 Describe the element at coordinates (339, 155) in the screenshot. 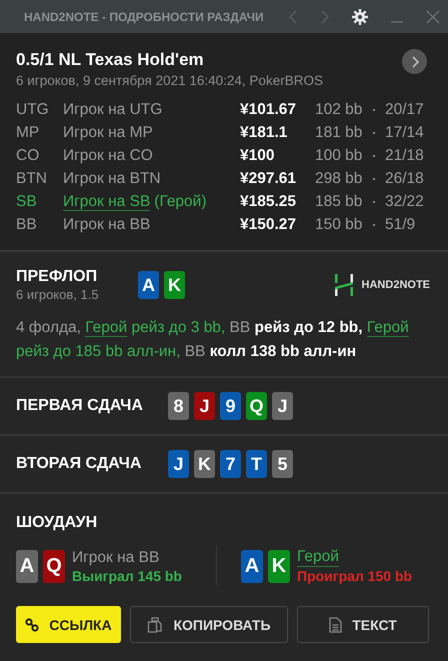

I see `stack-bb: 100 bb` at that location.